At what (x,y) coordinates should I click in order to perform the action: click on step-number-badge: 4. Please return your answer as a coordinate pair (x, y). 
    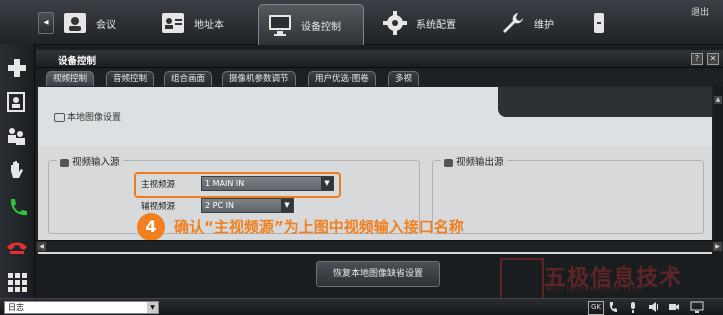
    Looking at the image, I should click on (151, 227).